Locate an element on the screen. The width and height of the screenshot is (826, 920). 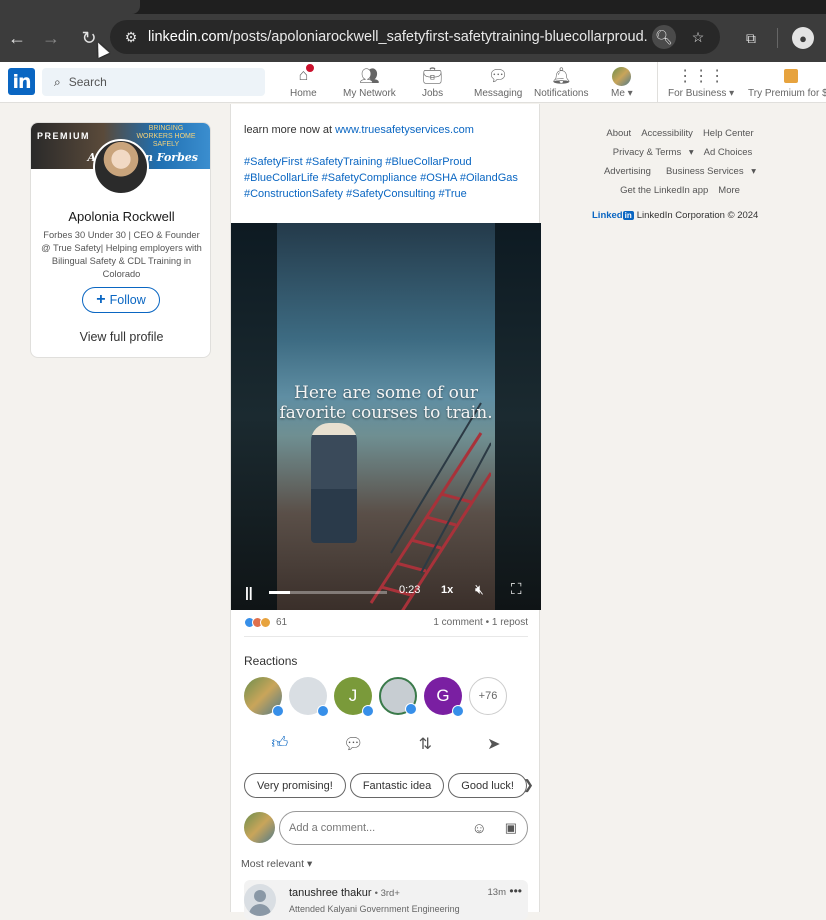
suggestion-chip: Fantastic idea is located at coordinates (397, 785).